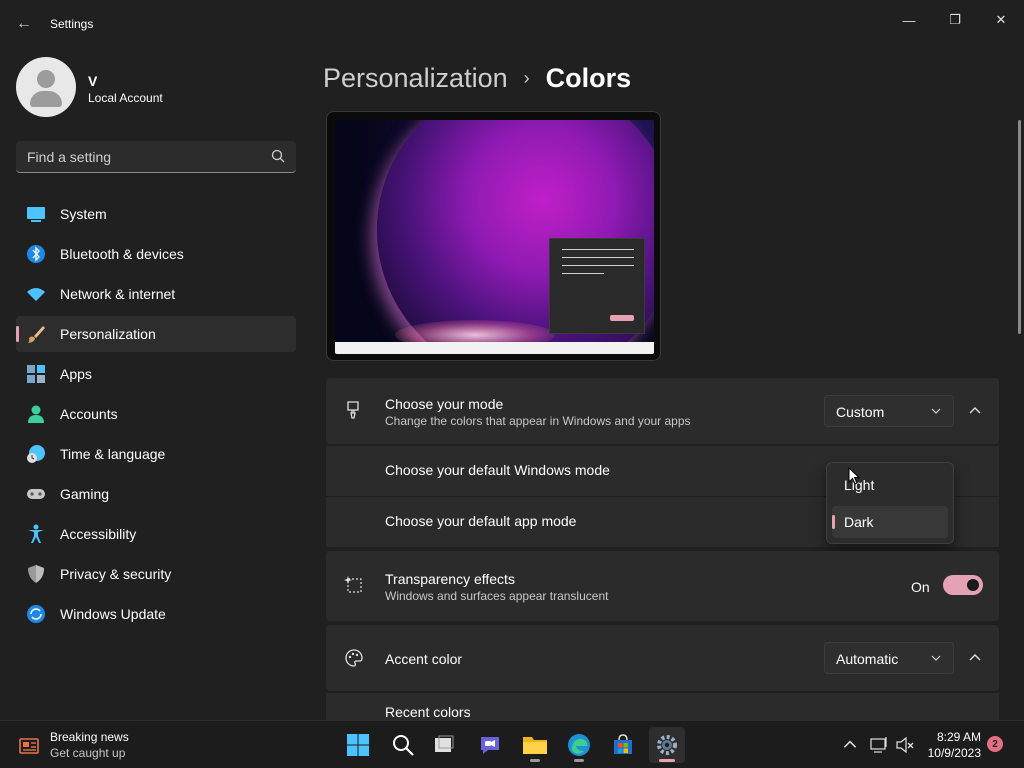 The height and width of the screenshot is (768, 1024). I want to click on file-explorer-button, so click(535, 745).